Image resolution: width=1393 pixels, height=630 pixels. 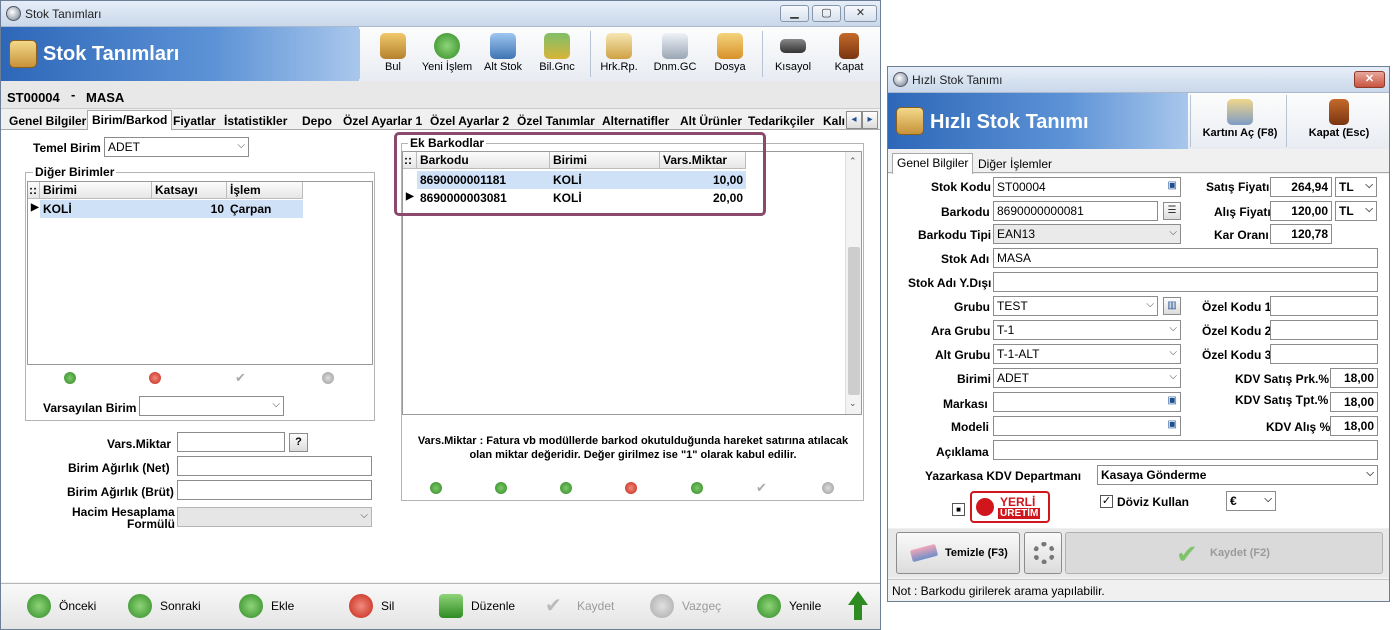 I want to click on tab-scroll-right-icon: ▸, so click(x=870, y=120).